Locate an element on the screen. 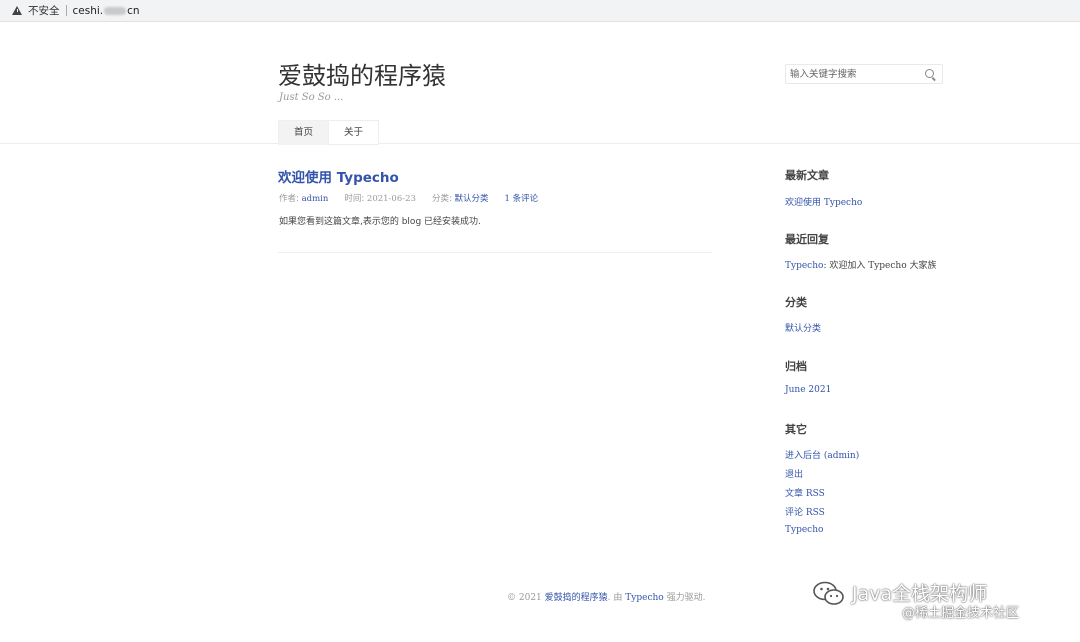  sidebar-title-recent-comments: 最近回复 is located at coordinates (807, 239).